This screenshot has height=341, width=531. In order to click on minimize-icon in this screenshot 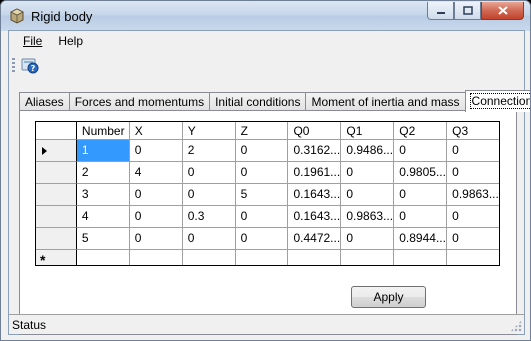, I will do `click(440, 12)`.